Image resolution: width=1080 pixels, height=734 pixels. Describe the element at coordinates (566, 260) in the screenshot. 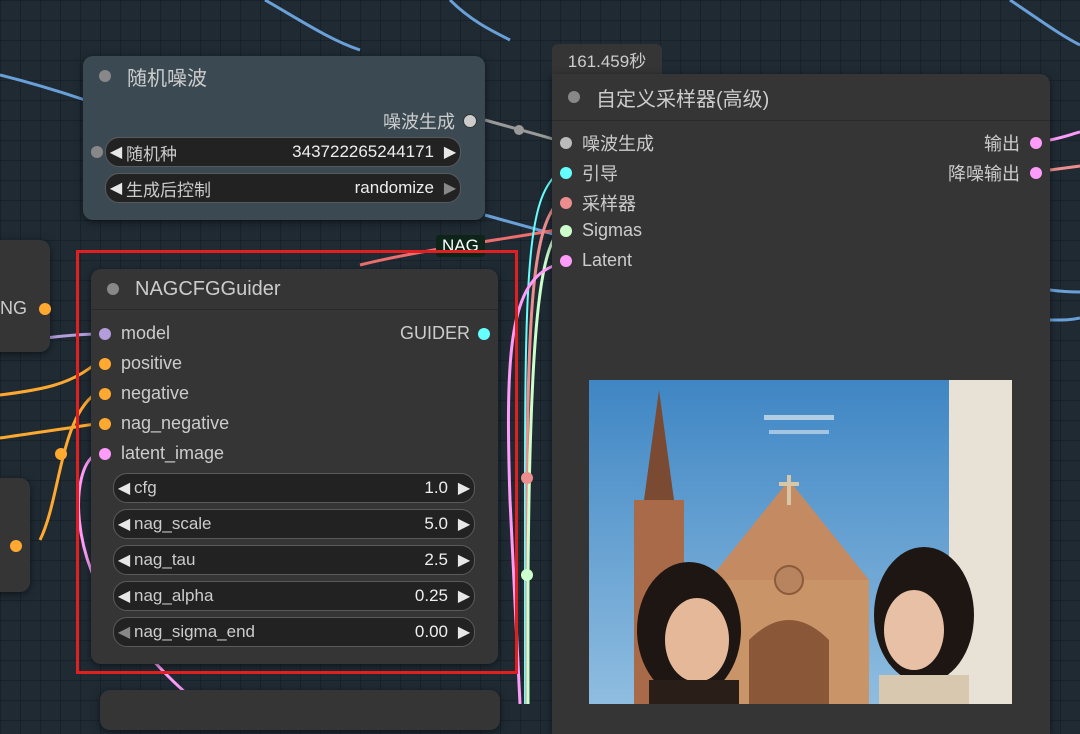

I see `latent-input-port` at that location.